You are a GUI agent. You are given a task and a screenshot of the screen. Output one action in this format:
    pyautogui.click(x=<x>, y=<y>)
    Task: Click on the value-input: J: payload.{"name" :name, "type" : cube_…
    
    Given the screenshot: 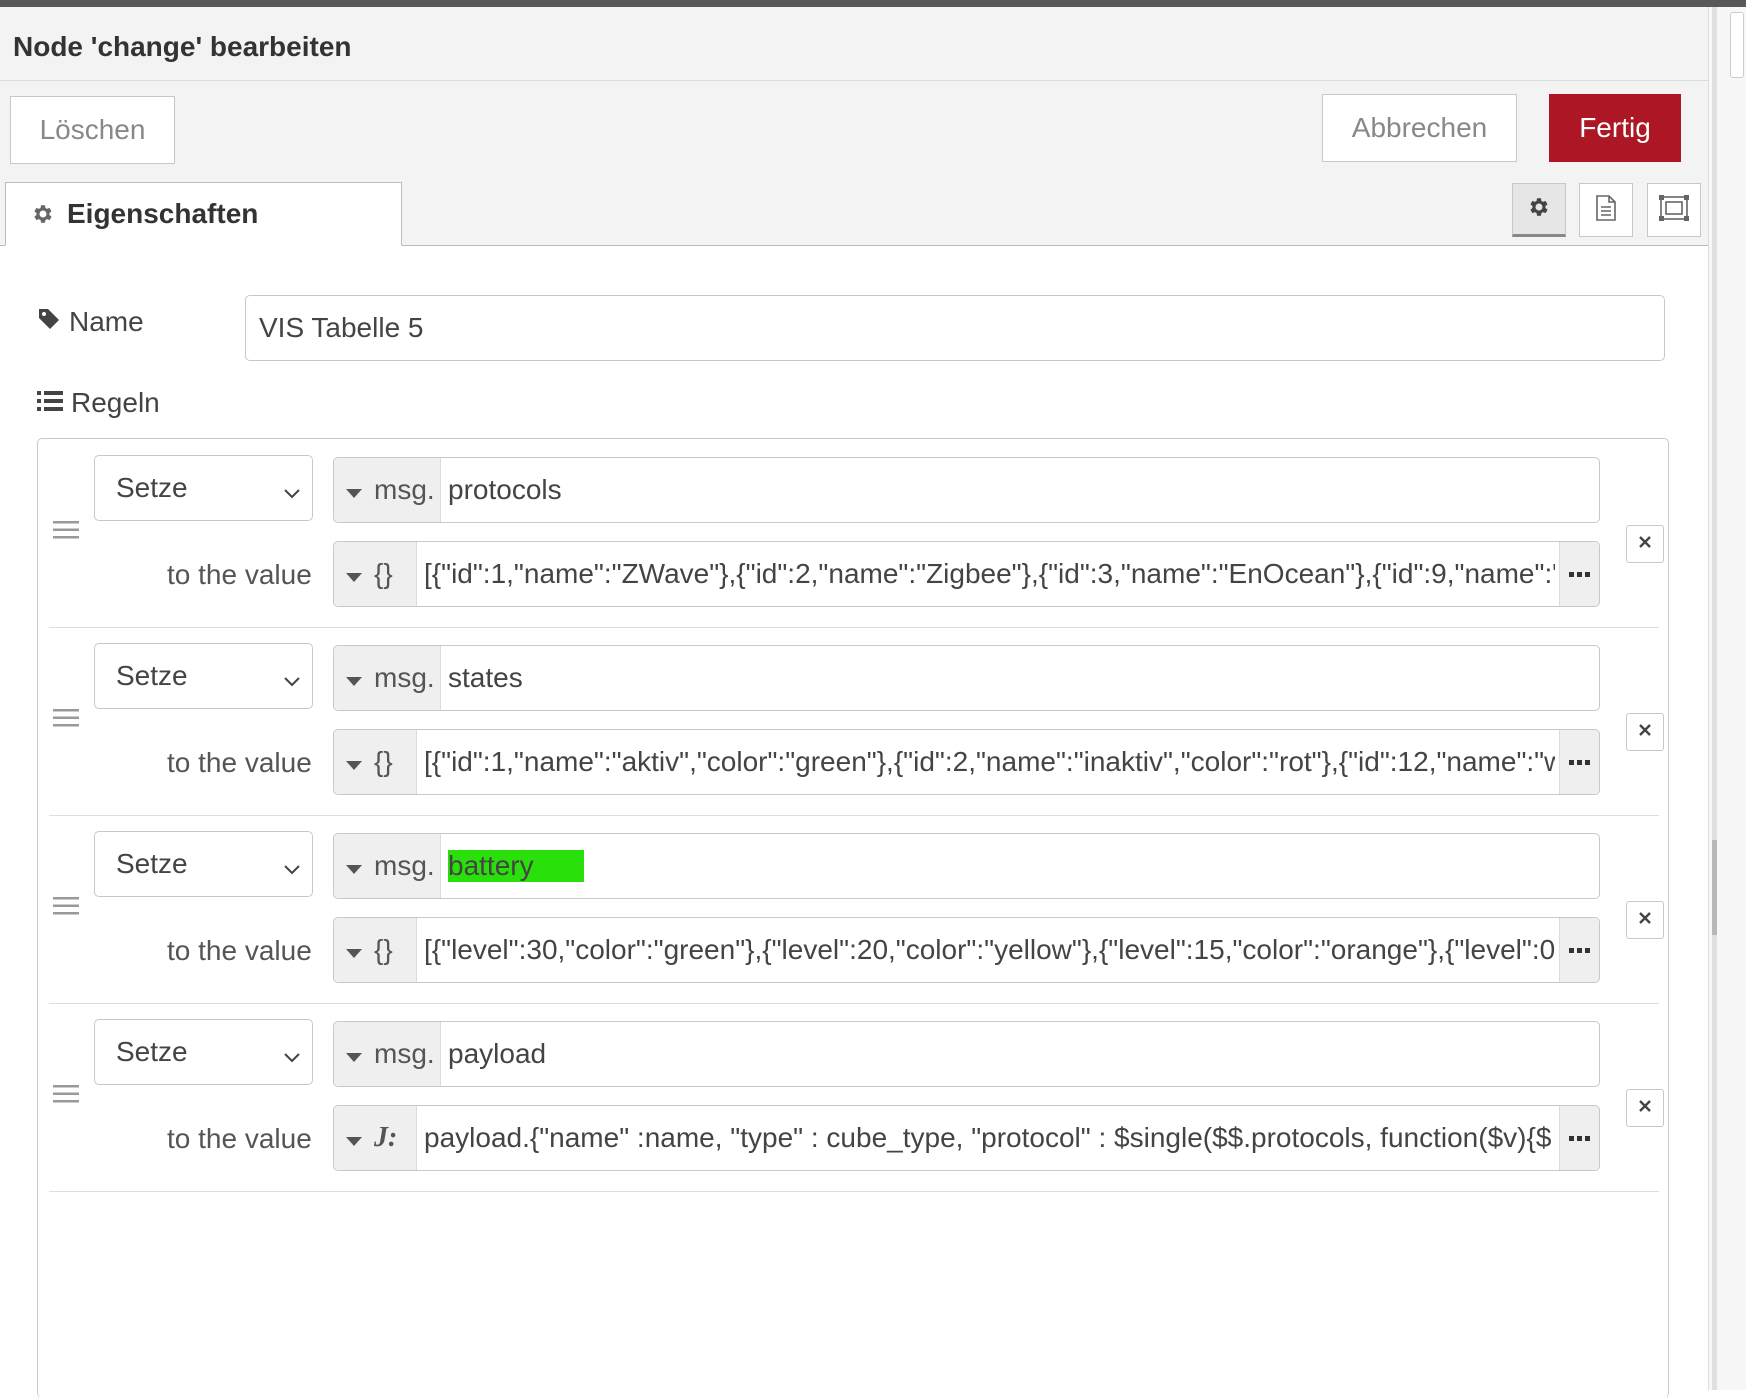 What is the action you would take?
    pyautogui.click(x=966, y=1138)
    